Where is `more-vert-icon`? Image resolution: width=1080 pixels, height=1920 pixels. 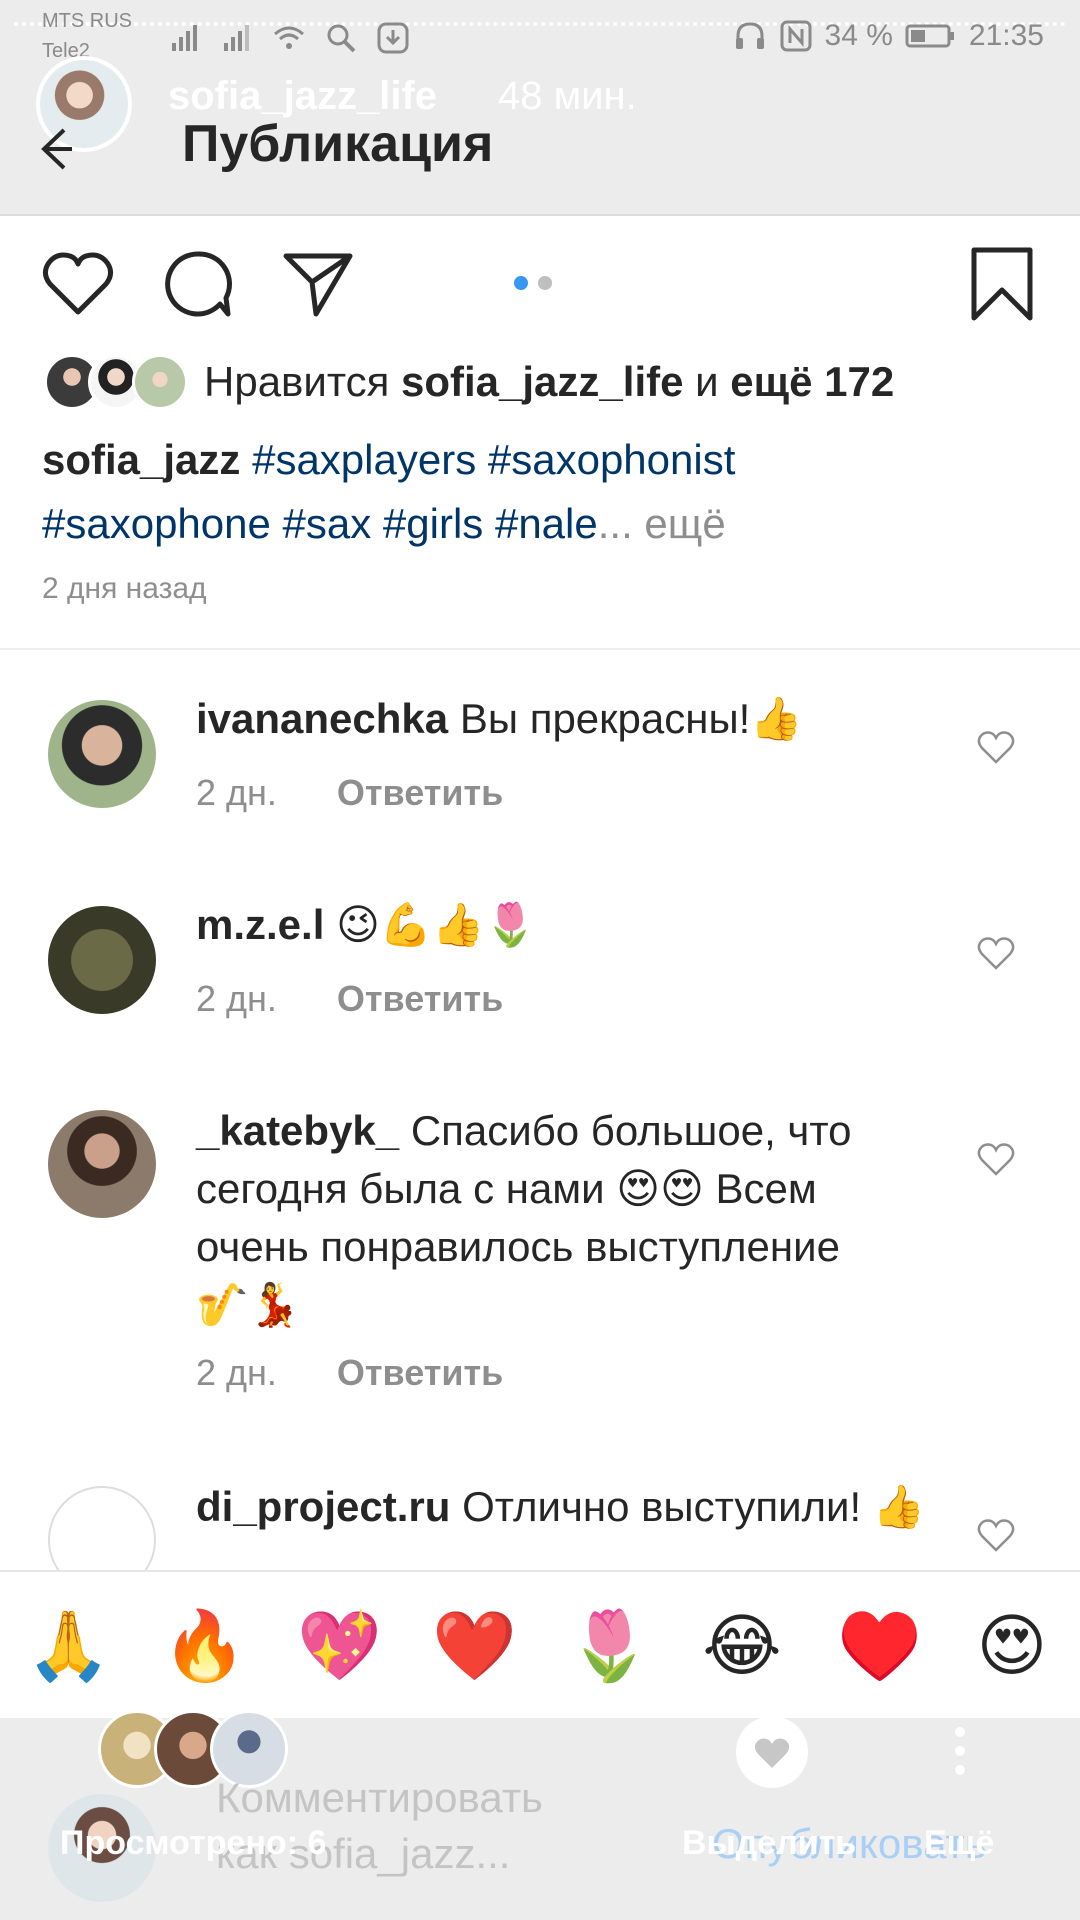
more-vert-icon is located at coordinates (960, 1751).